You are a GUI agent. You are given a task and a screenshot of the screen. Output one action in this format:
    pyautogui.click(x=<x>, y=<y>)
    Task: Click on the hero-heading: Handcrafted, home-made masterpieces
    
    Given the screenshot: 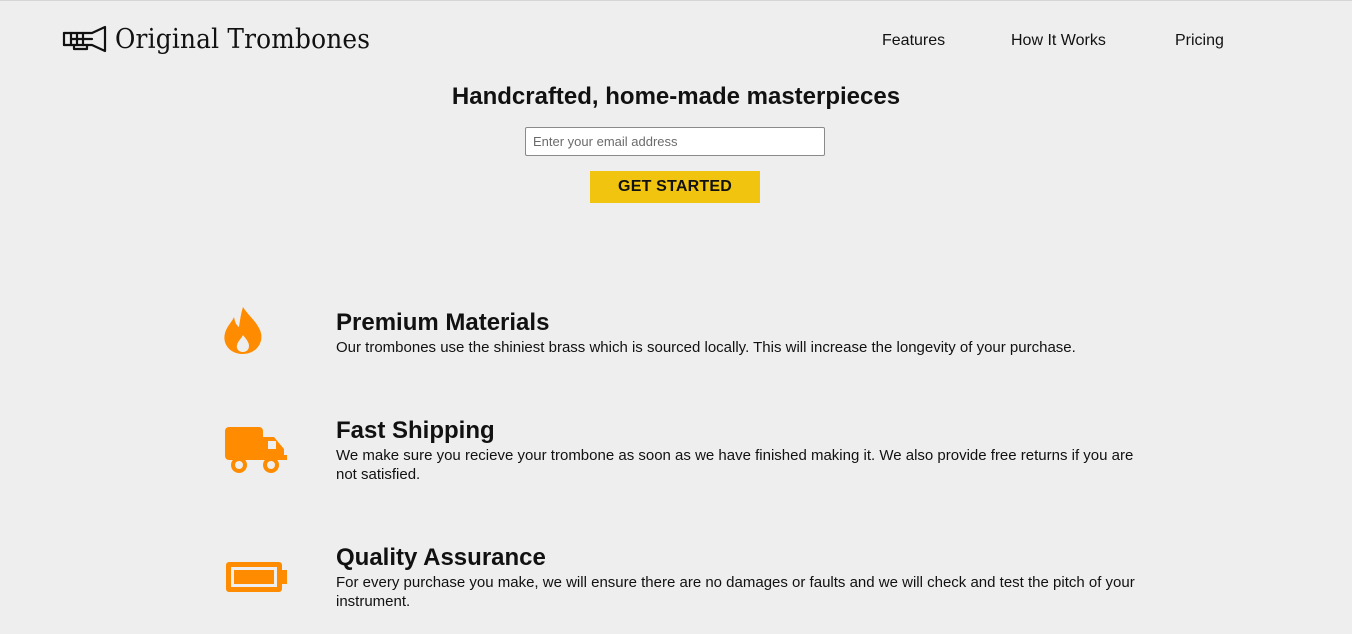 What is the action you would take?
    pyautogui.click(x=676, y=96)
    